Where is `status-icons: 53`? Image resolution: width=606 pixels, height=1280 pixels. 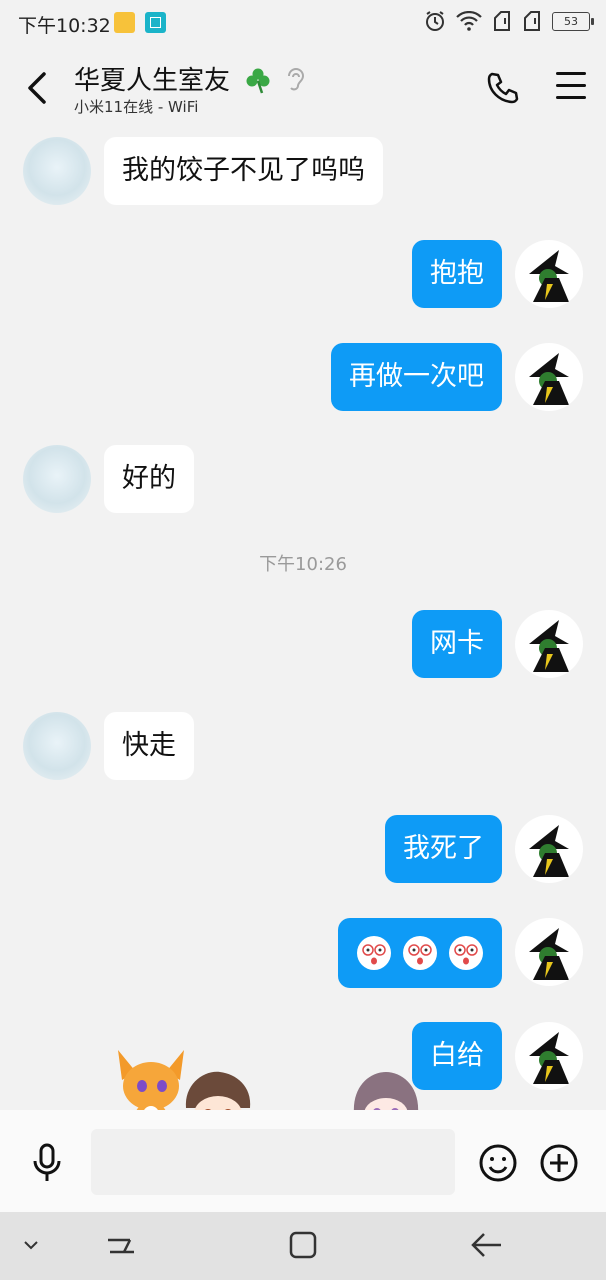 status-icons: 53 is located at coordinates (509, 21).